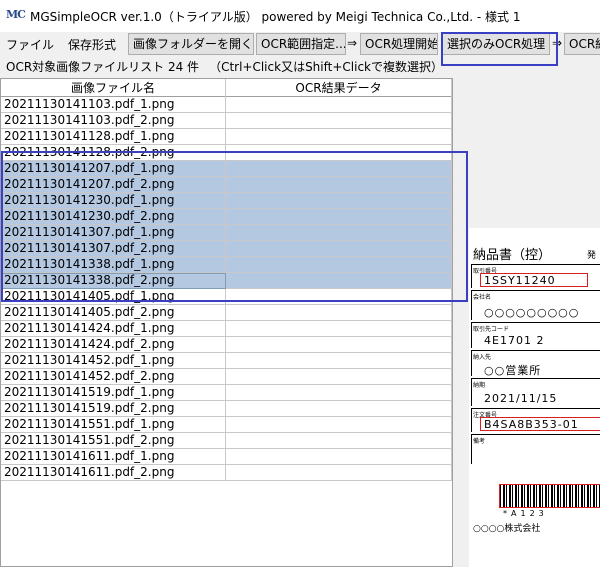 Image resolution: width=600 pixels, height=567 pixels. Describe the element at coordinates (113, 105) in the screenshot. I see `cell-filename: 20211130141103.pdf_1.png` at that location.